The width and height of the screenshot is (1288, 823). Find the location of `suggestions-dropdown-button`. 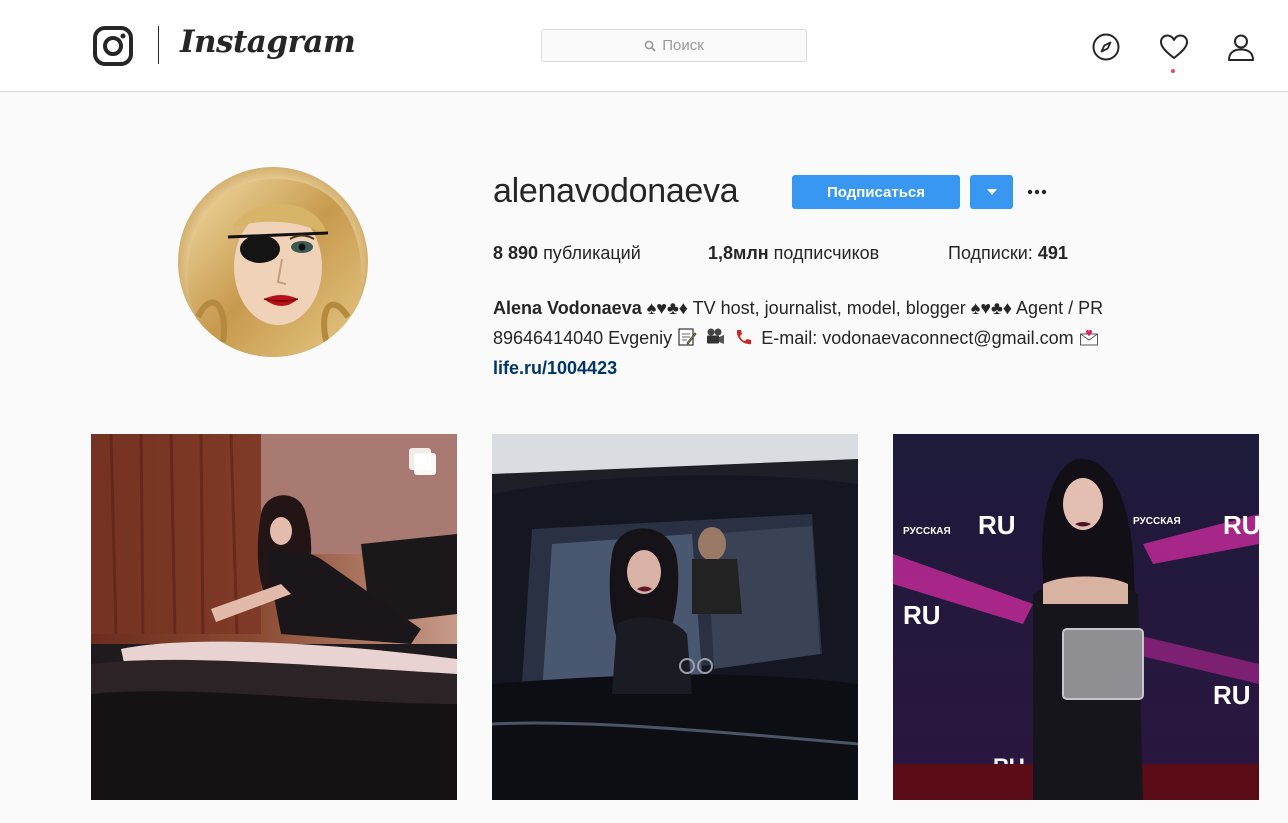

suggestions-dropdown-button is located at coordinates (991, 192).